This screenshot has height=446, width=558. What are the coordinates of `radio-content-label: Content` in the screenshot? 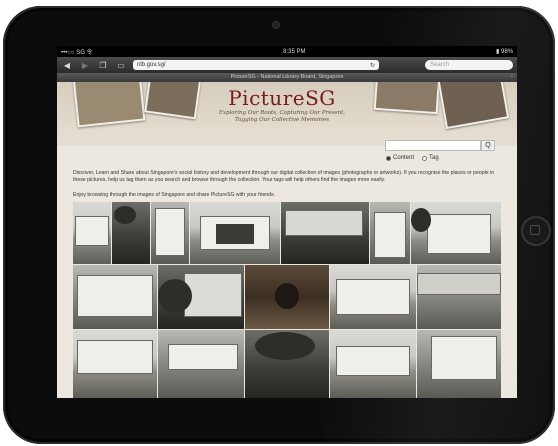 It's located at (404, 158).